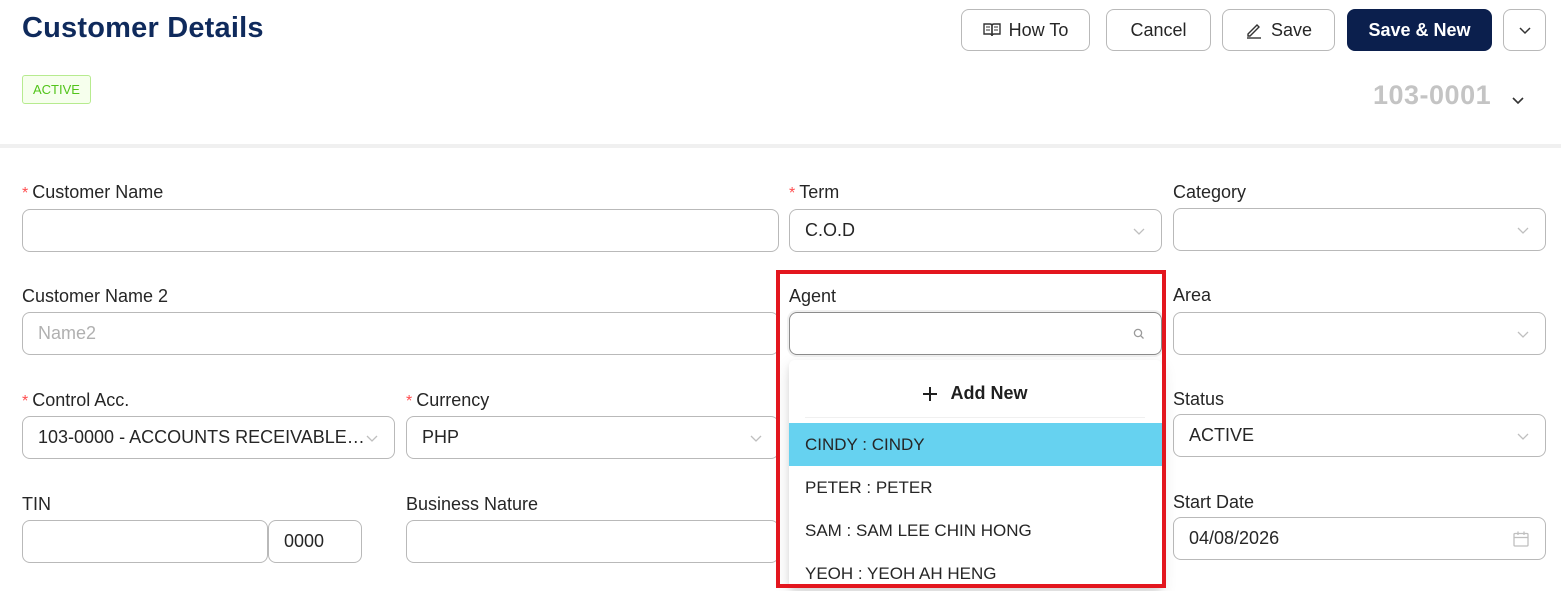 This screenshot has height=591, width=1561. Describe the element at coordinates (145, 541) in the screenshot. I see `tin-input` at that location.